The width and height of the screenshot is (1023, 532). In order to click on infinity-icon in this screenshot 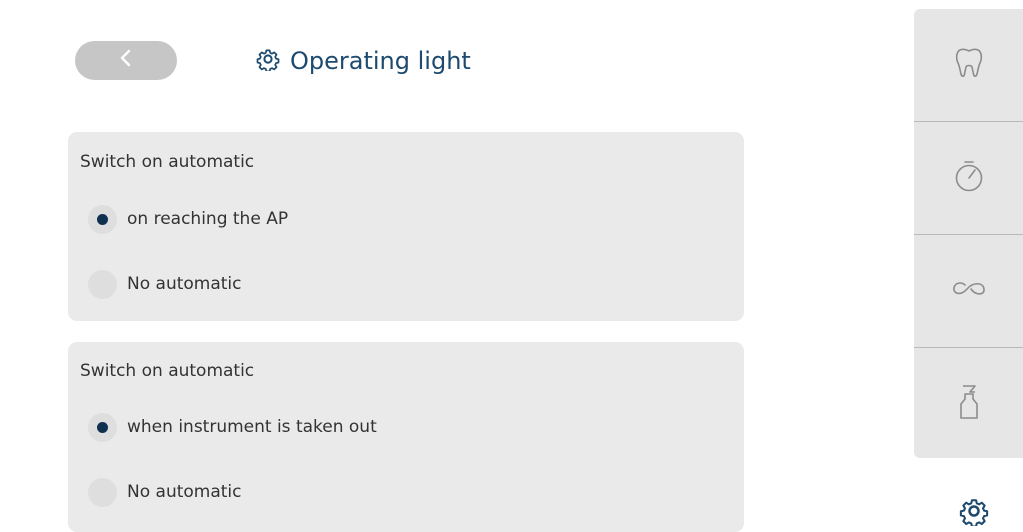, I will do `click(969, 291)`.